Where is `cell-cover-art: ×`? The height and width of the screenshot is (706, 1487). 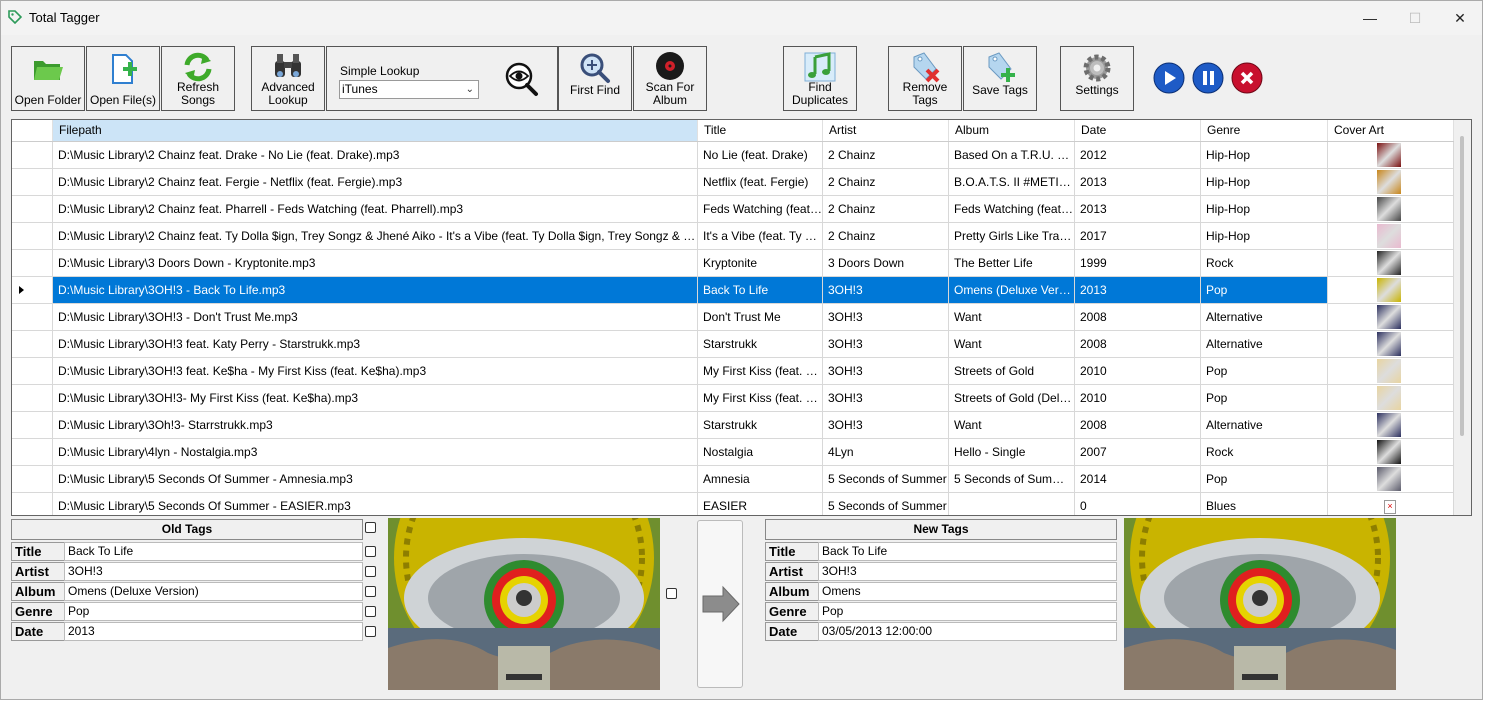 cell-cover-art: × is located at coordinates (1391, 504).